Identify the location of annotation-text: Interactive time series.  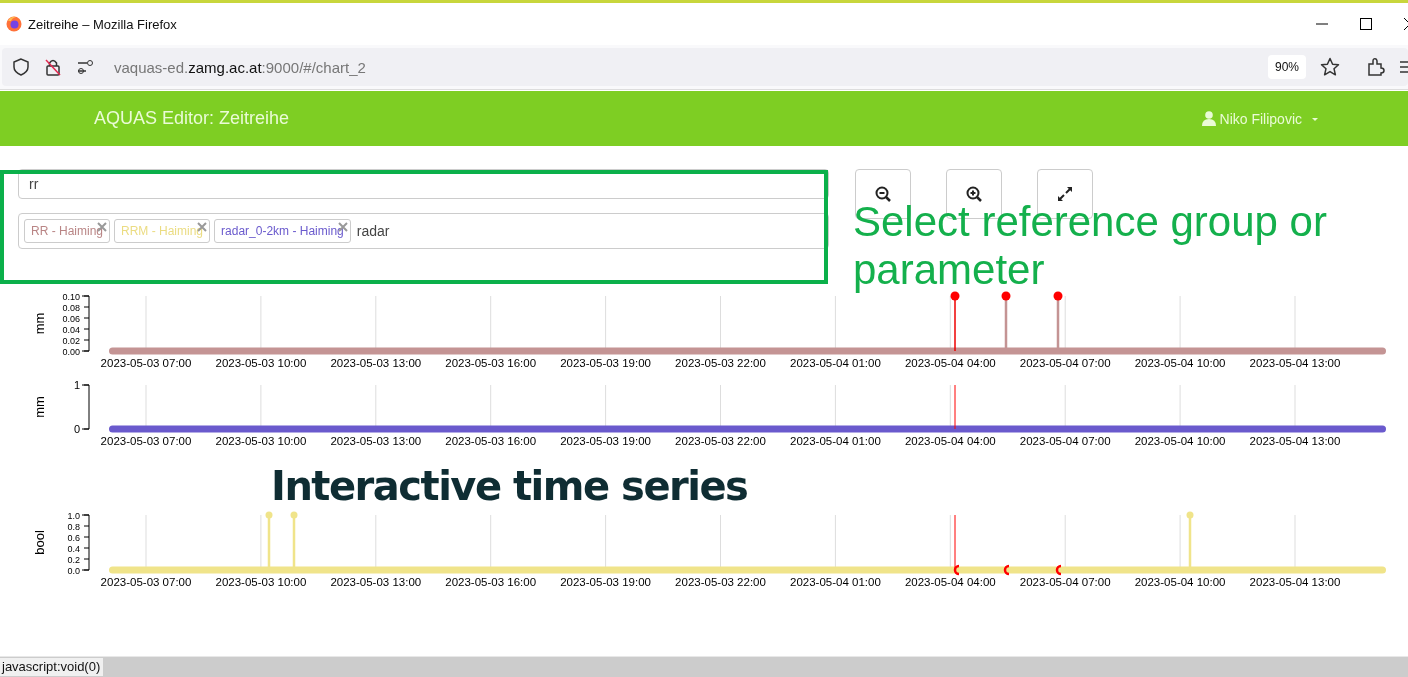
(509, 486).